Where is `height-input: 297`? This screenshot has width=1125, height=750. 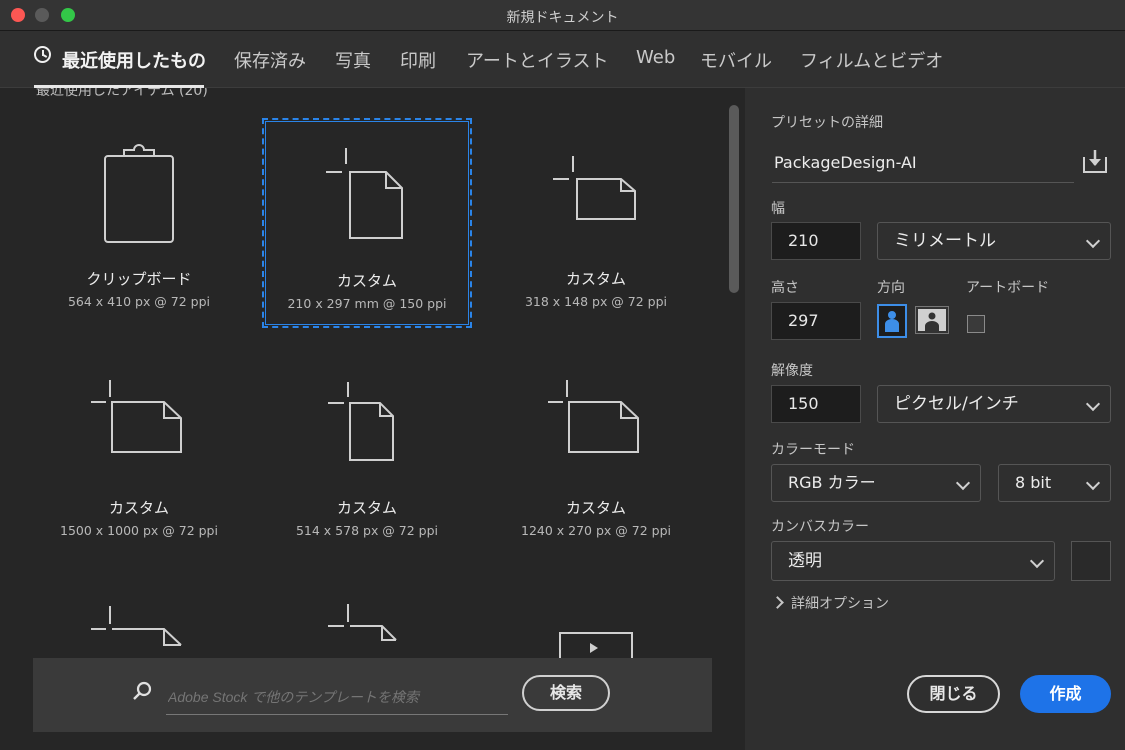 height-input: 297 is located at coordinates (816, 321).